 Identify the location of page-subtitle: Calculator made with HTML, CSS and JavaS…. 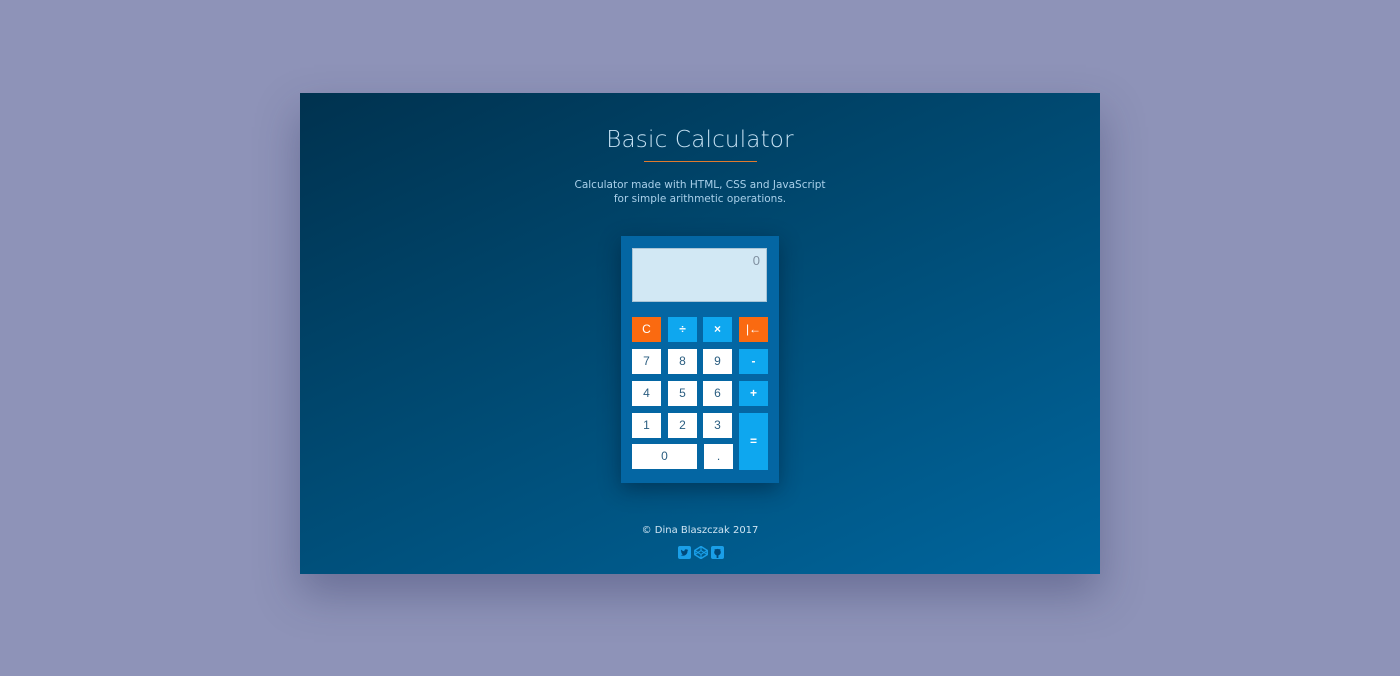
(700, 192).